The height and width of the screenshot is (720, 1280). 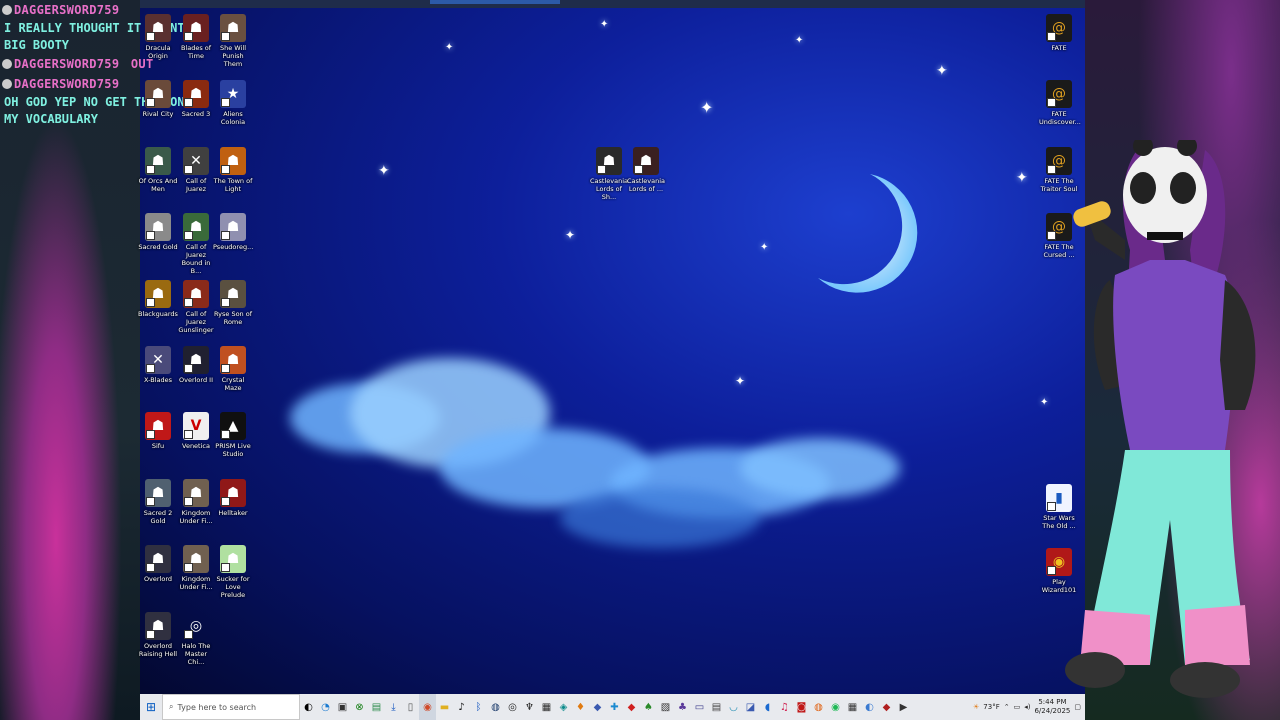 I want to click on edge-icon: ◔, so click(x=325, y=707).